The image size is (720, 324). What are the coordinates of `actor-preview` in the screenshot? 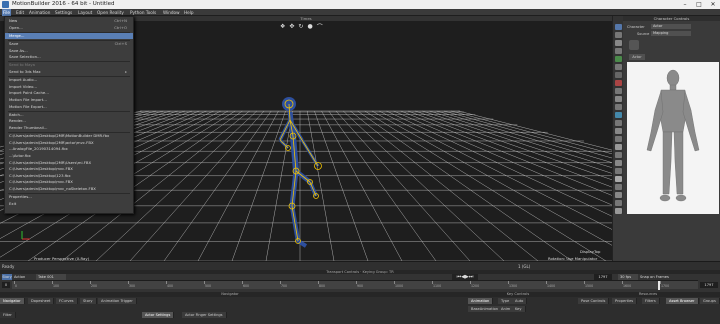 It's located at (673, 138).